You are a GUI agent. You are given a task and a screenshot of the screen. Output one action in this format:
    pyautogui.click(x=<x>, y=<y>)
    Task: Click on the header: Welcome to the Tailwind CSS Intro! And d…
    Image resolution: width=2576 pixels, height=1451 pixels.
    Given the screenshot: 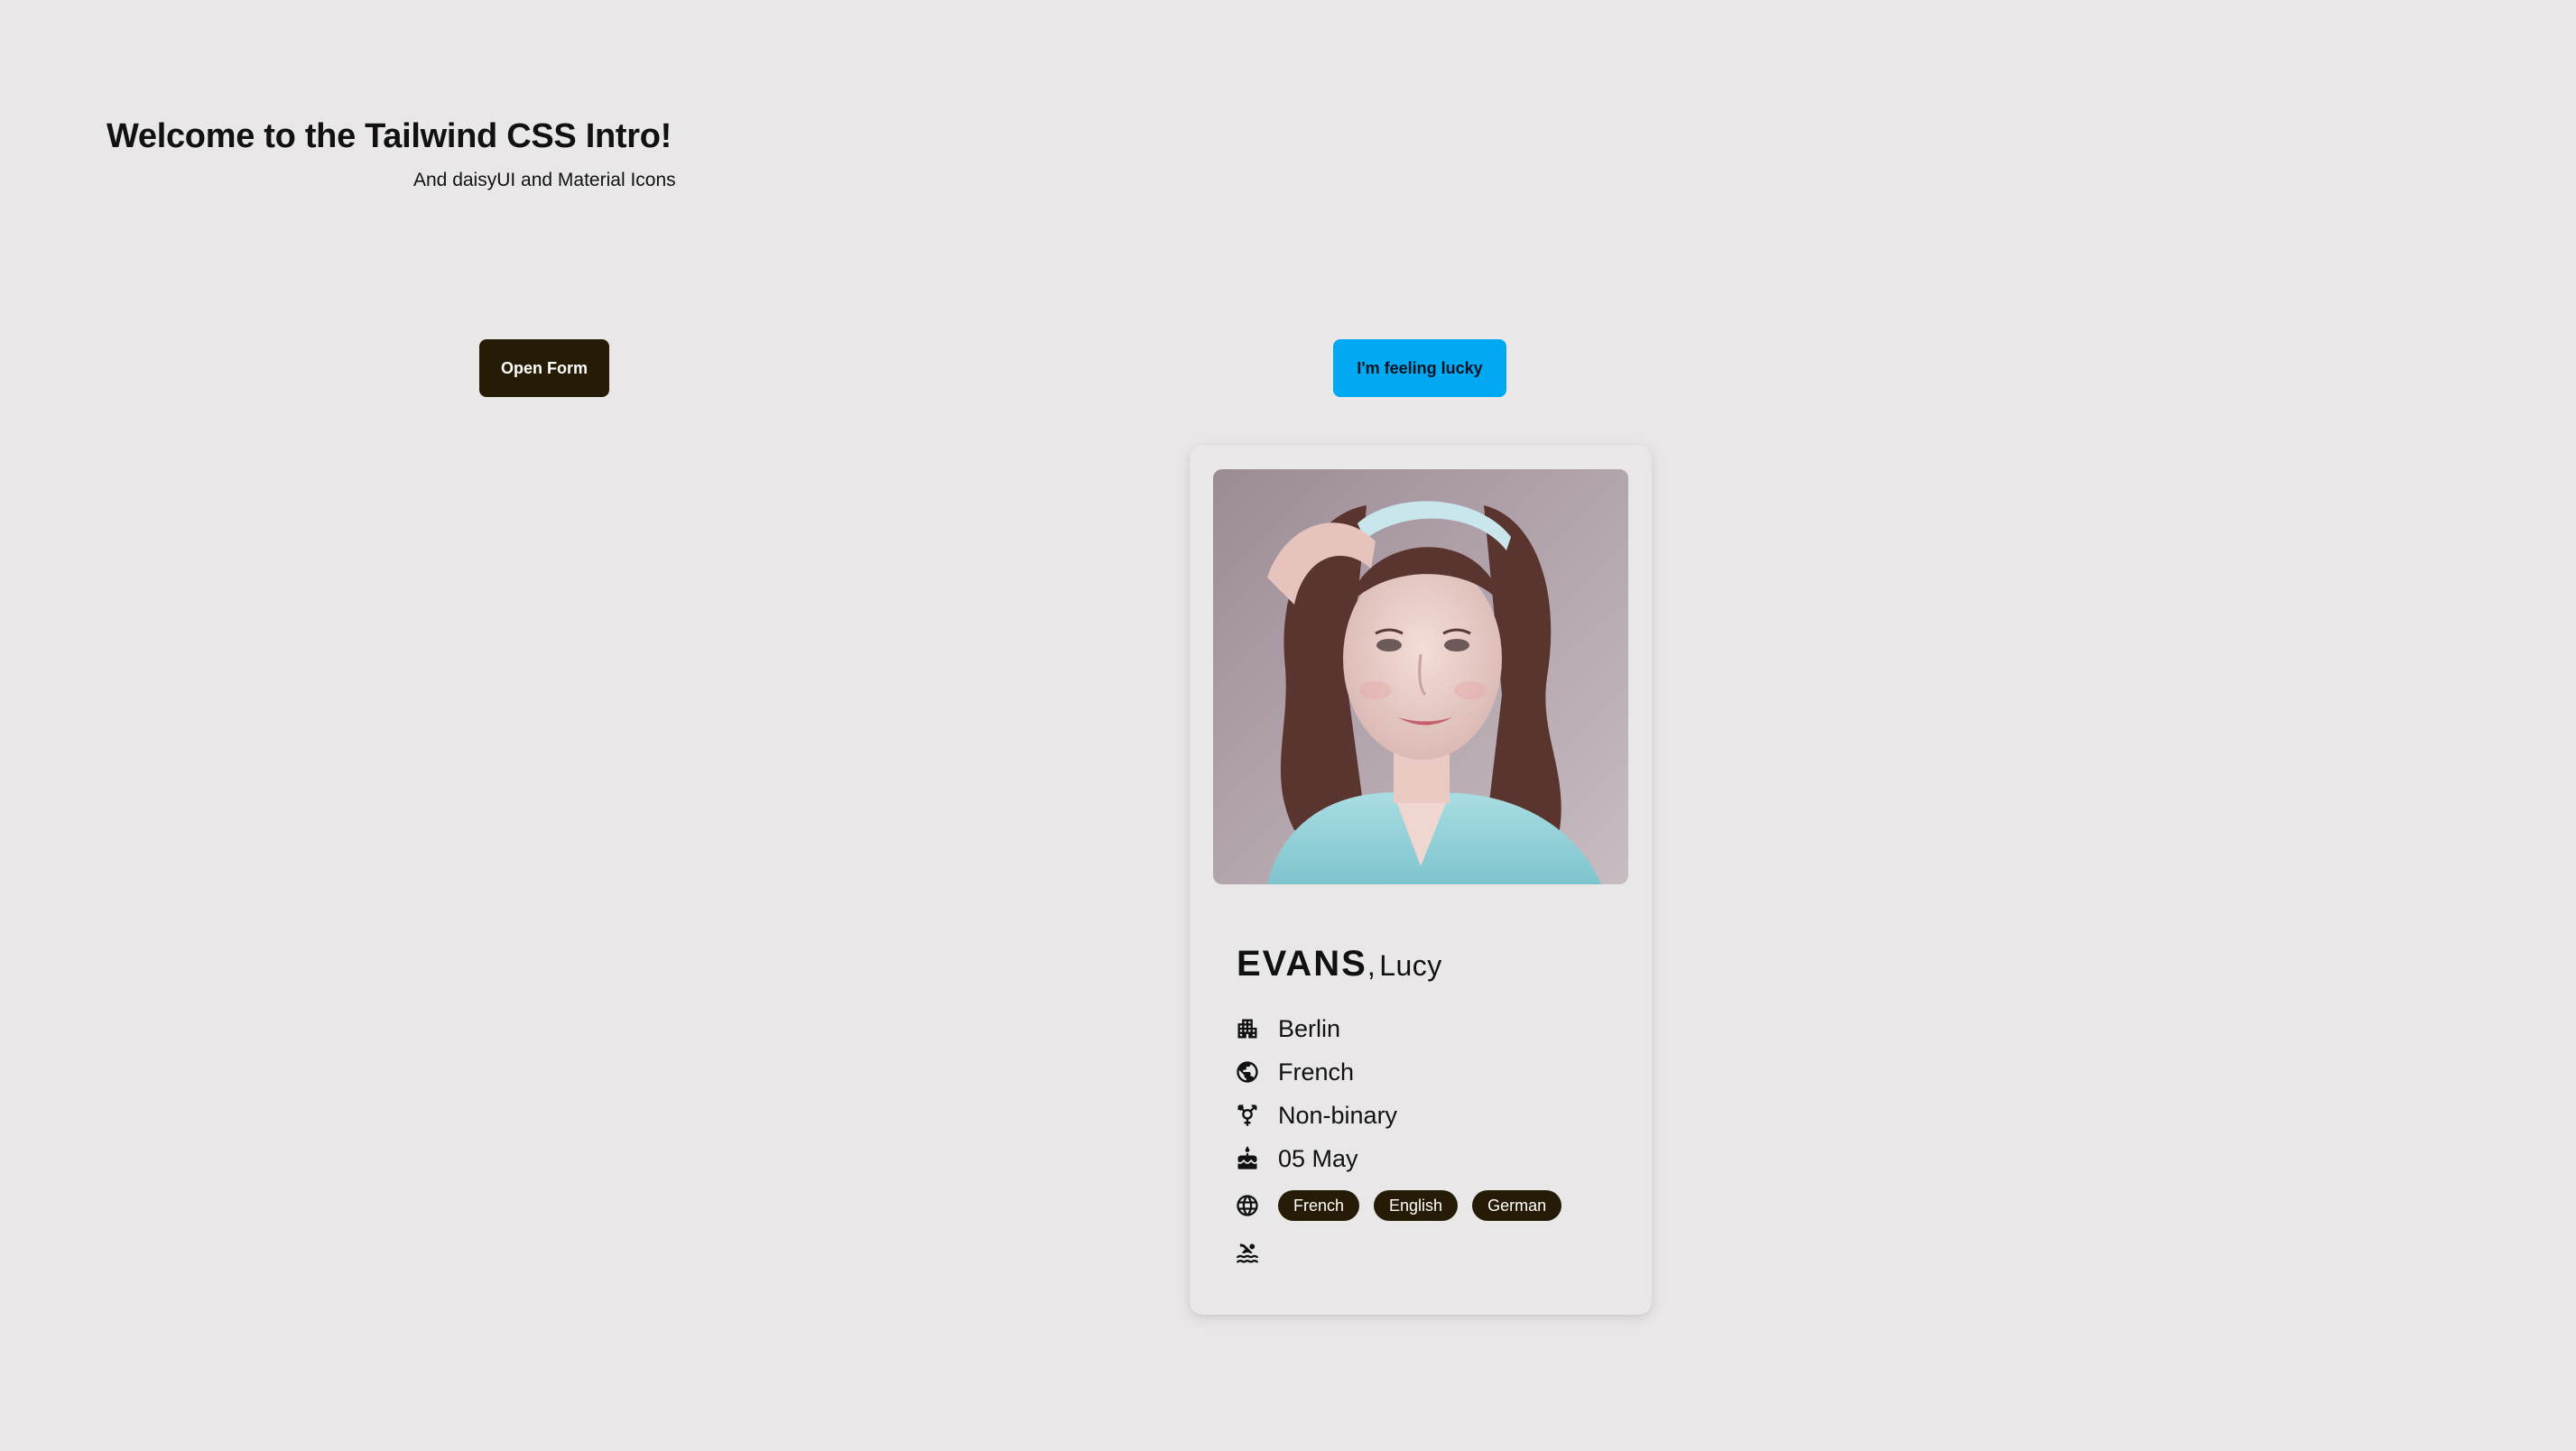 What is the action you would take?
    pyautogui.click(x=395, y=151)
    